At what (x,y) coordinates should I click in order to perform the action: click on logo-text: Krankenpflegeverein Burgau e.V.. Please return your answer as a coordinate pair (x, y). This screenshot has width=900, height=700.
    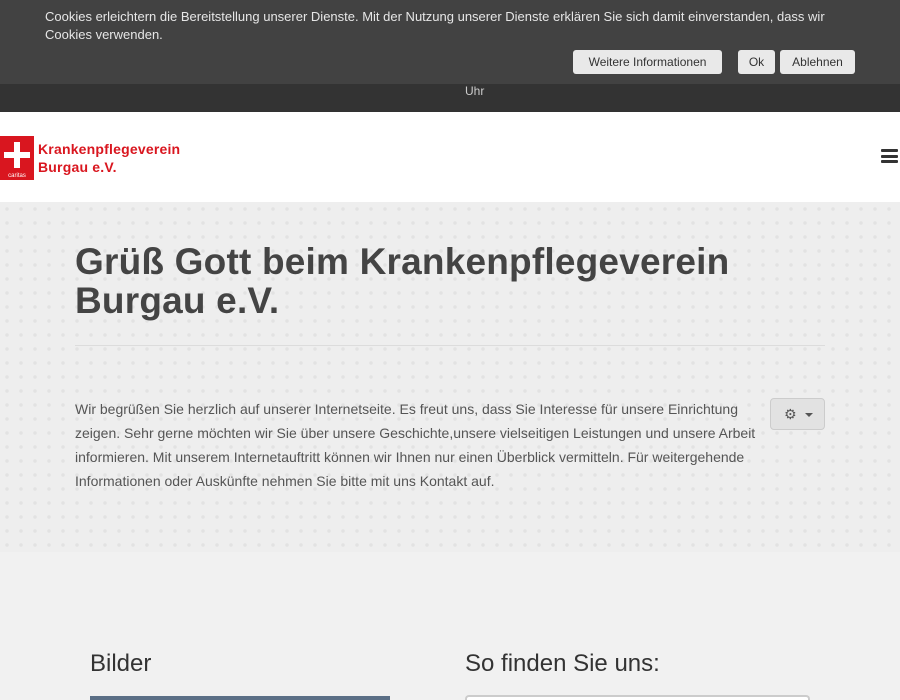
    Looking at the image, I should click on (109, 158).